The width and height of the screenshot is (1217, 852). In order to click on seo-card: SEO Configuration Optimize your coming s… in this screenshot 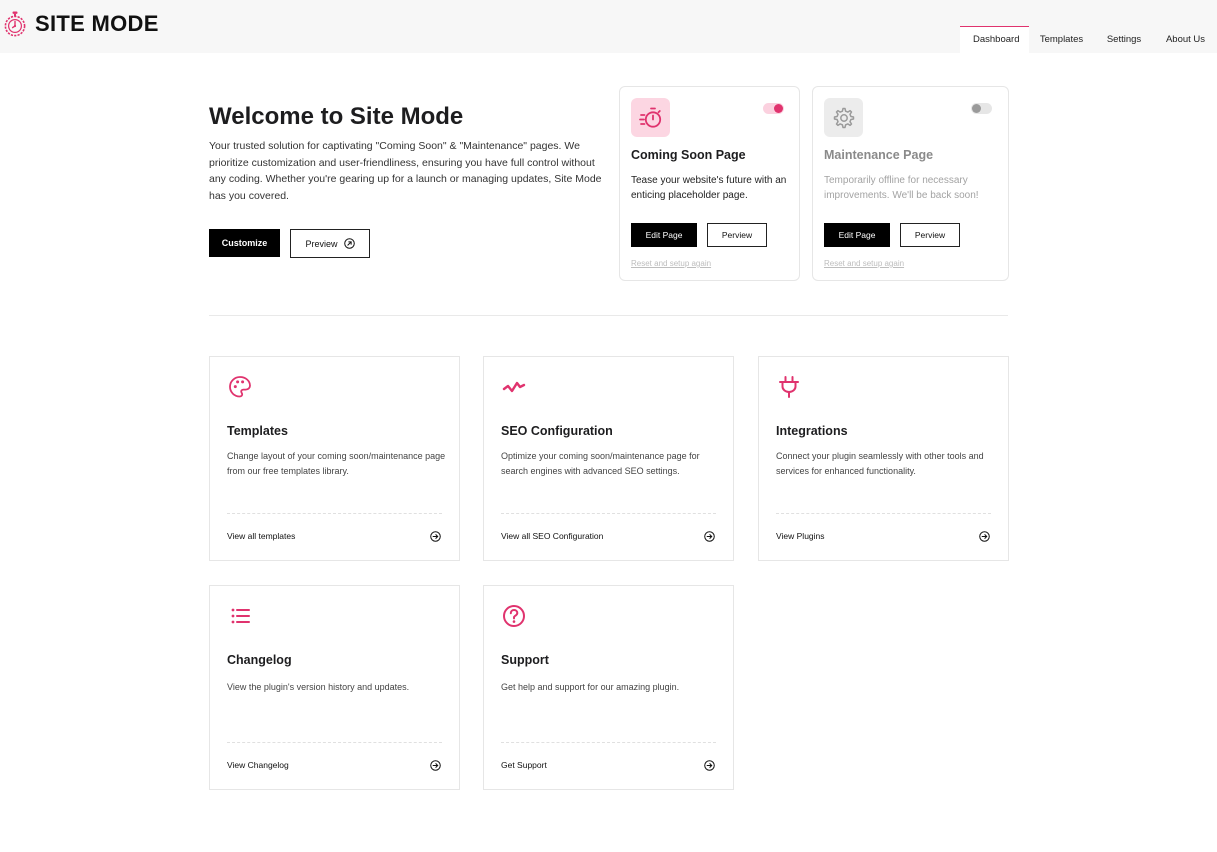, I will do `click(608, 458)`.